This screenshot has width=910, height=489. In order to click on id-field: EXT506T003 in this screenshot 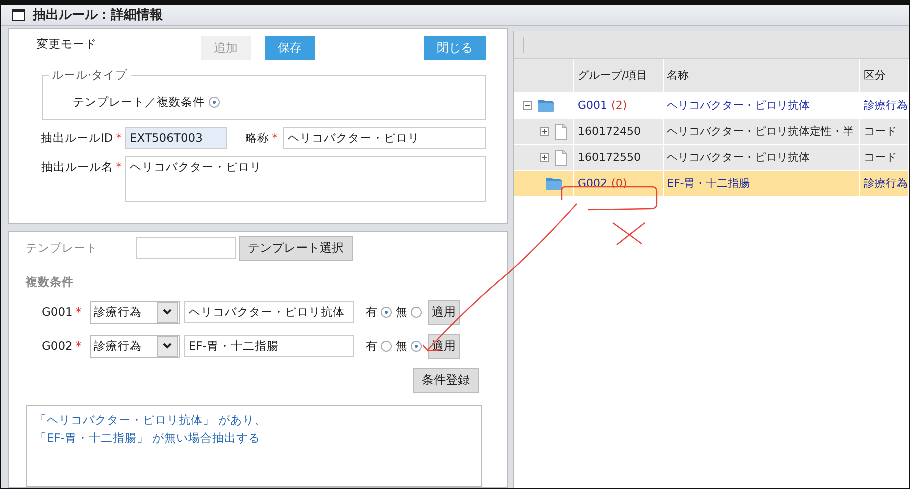, I will do `click(176, 138)`.